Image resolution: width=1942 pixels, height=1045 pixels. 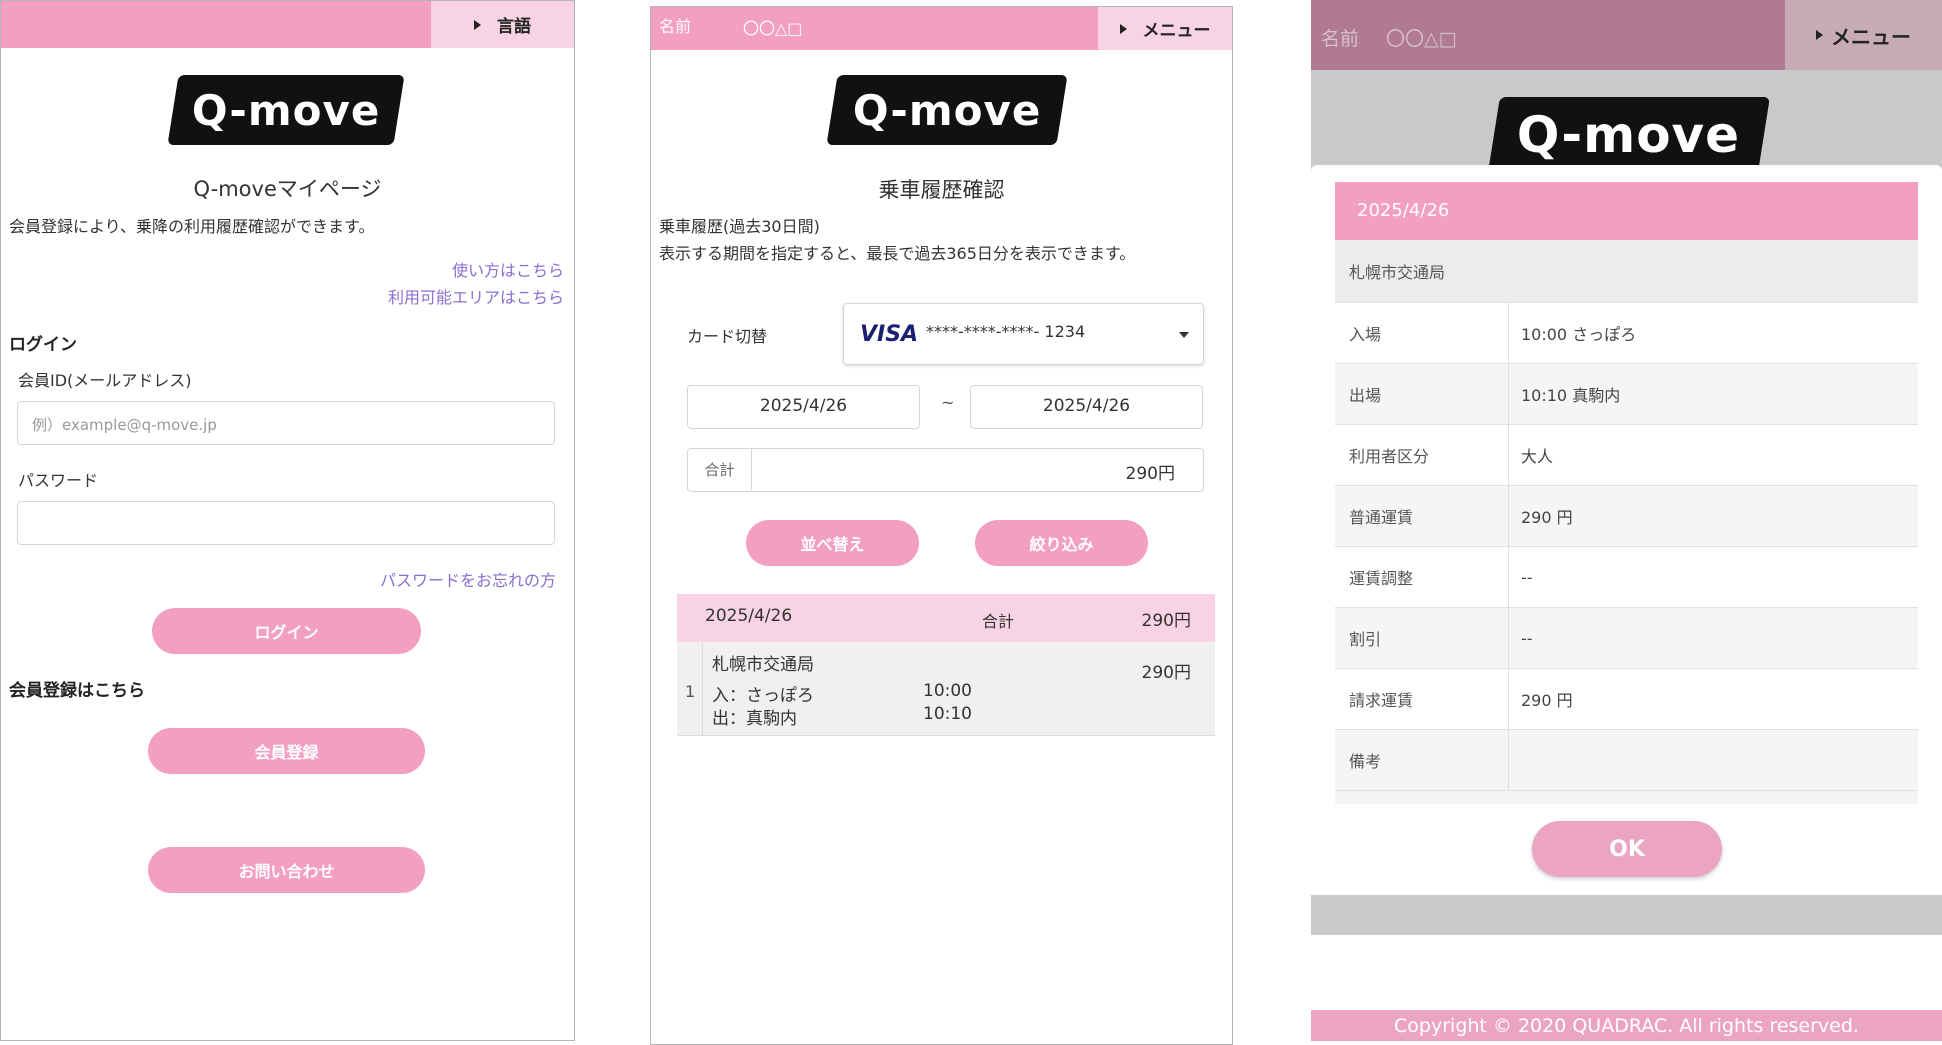 I want to click on filter-button: 絞り込み, so click(x=1061, y=543).